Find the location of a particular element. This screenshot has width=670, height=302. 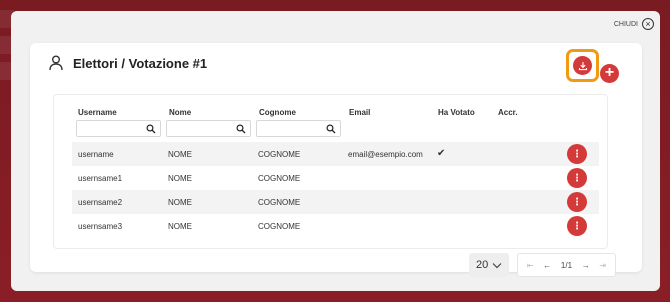

username-filter-input is located at coordinates (118, 128).